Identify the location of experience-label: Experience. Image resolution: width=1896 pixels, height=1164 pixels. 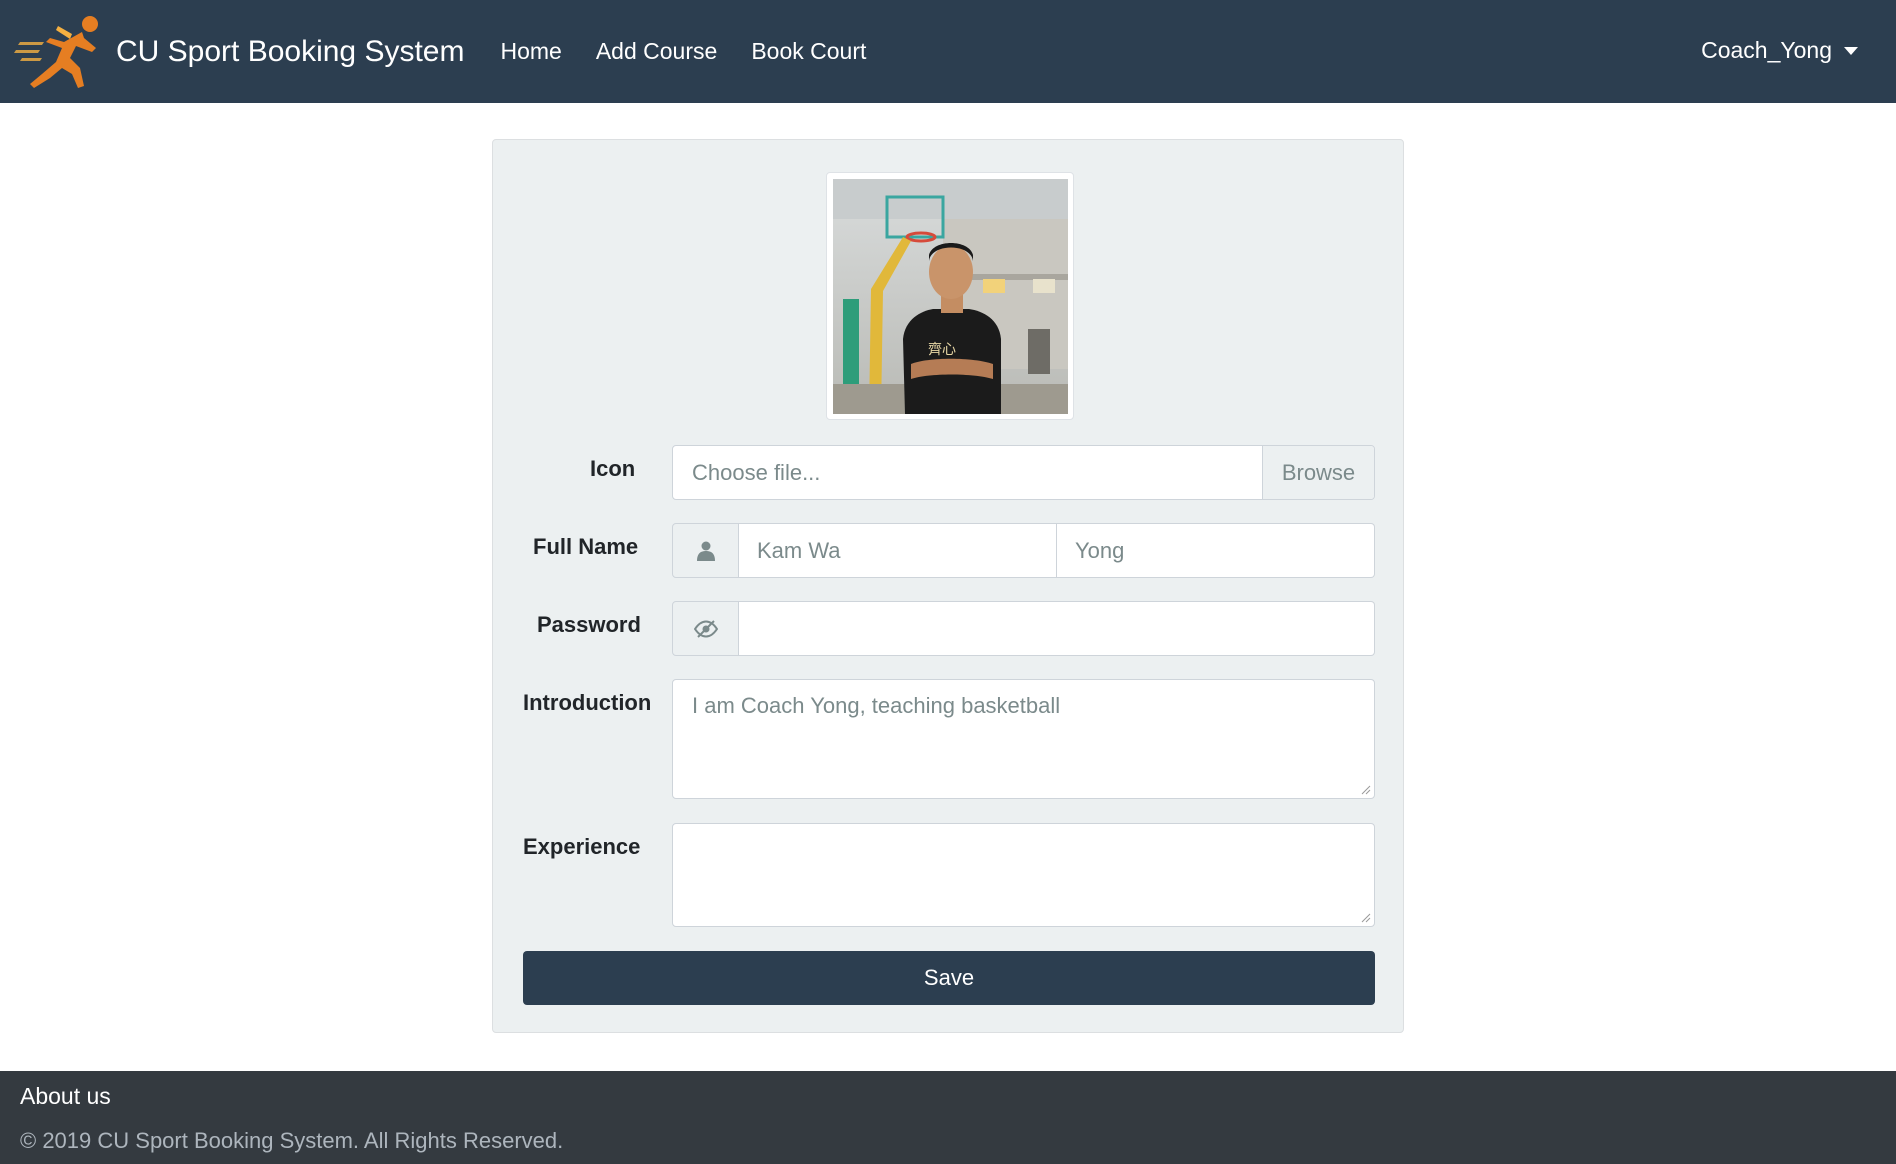
(582, 846).